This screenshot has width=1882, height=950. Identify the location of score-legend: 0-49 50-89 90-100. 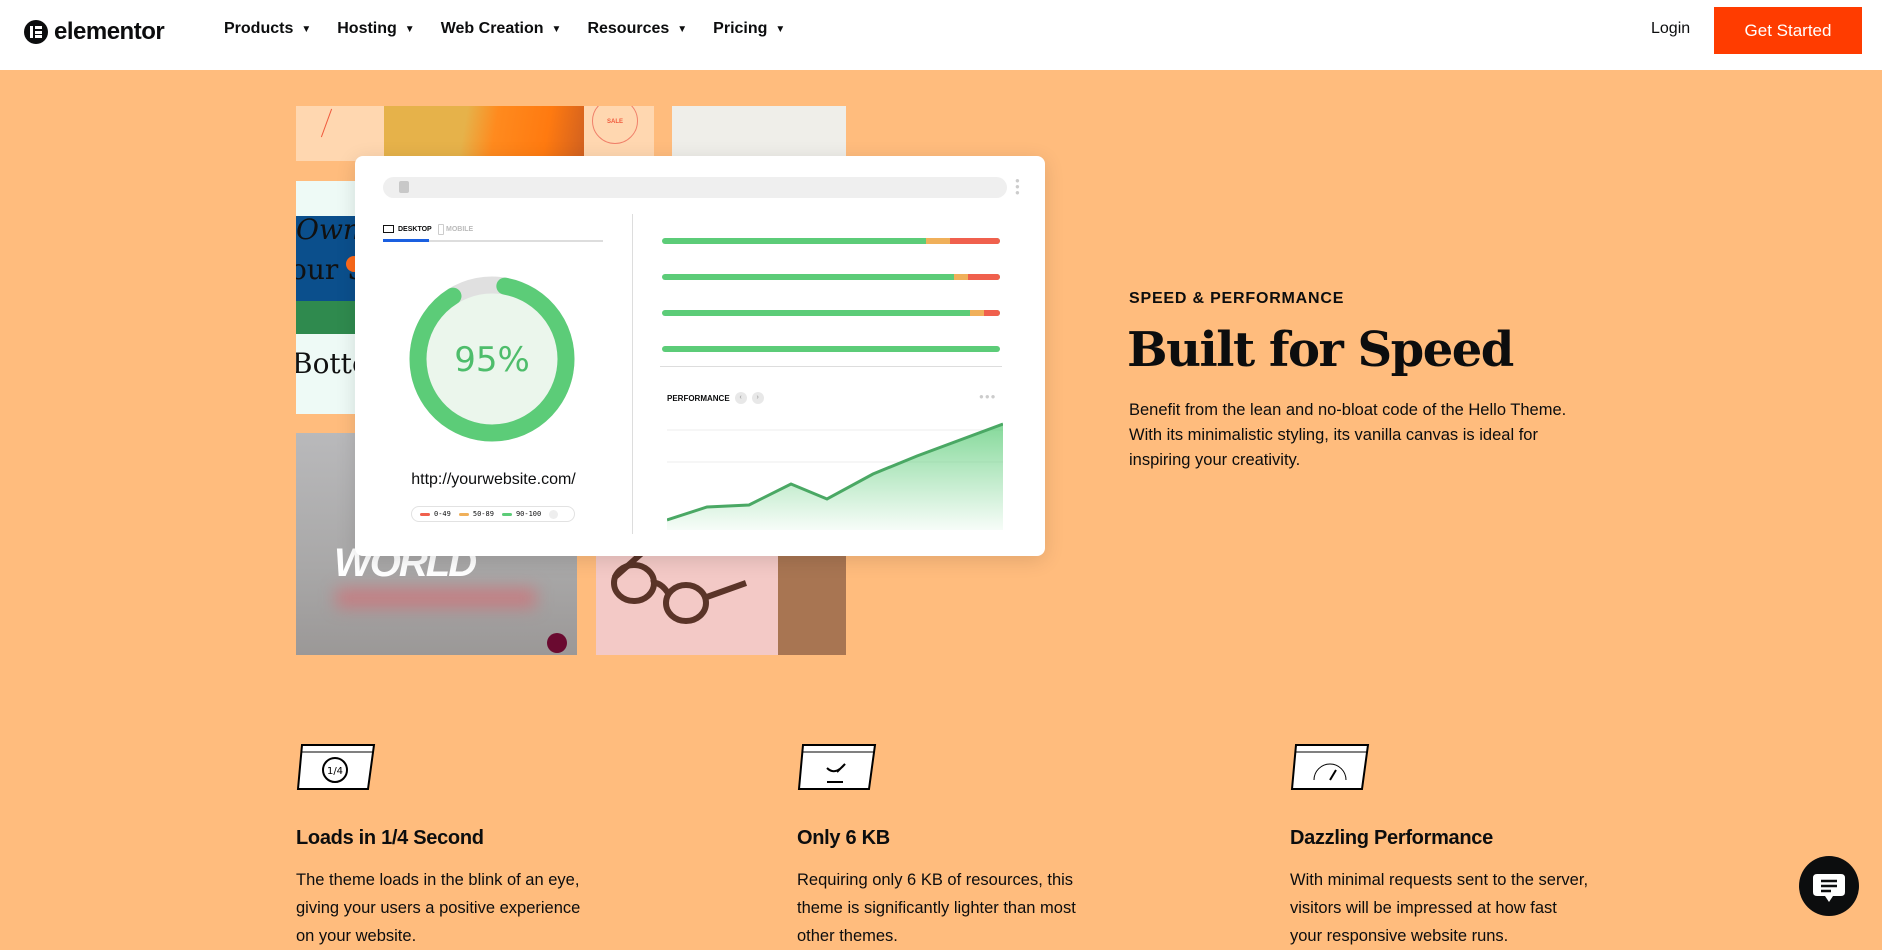
(493, 514).